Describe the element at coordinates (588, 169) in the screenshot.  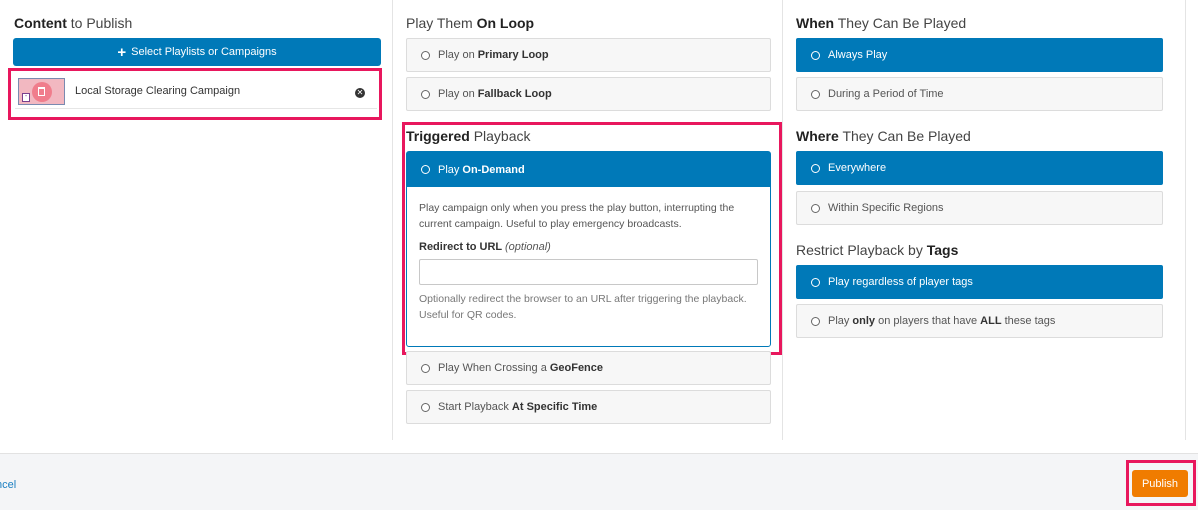
I see `option-on-demand: Play On-Demand` at that location.